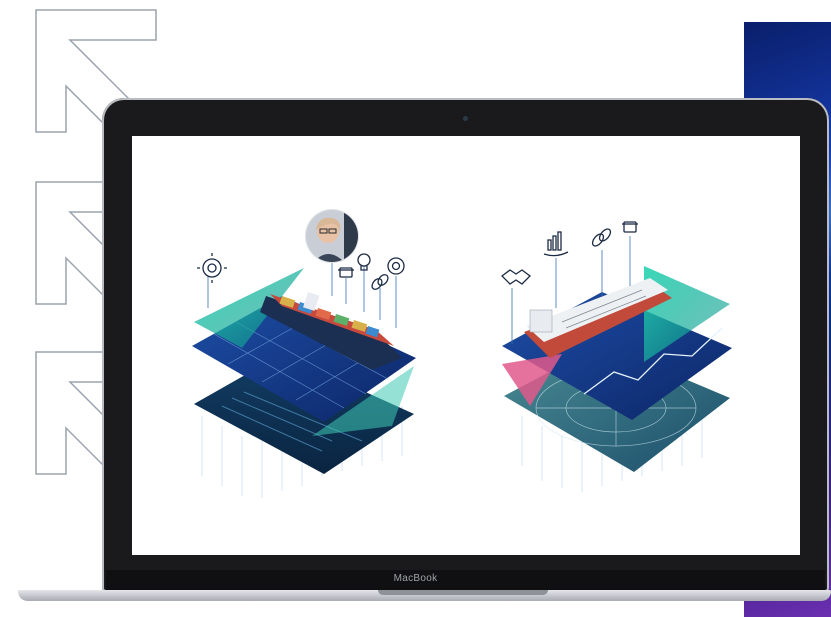 The height and width of the screenshot is (617, 831). What do you see at coordinates (465, 118) in the screenshot?
I see `camera-icon` at bounding box center [465, 118].